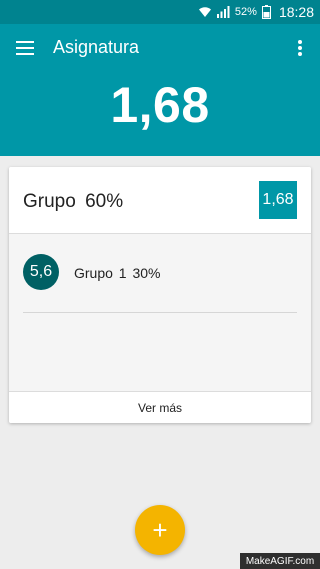 The image size is (320, 569). I want to click on group-grade-badge: 1,68, so click(278, 200).